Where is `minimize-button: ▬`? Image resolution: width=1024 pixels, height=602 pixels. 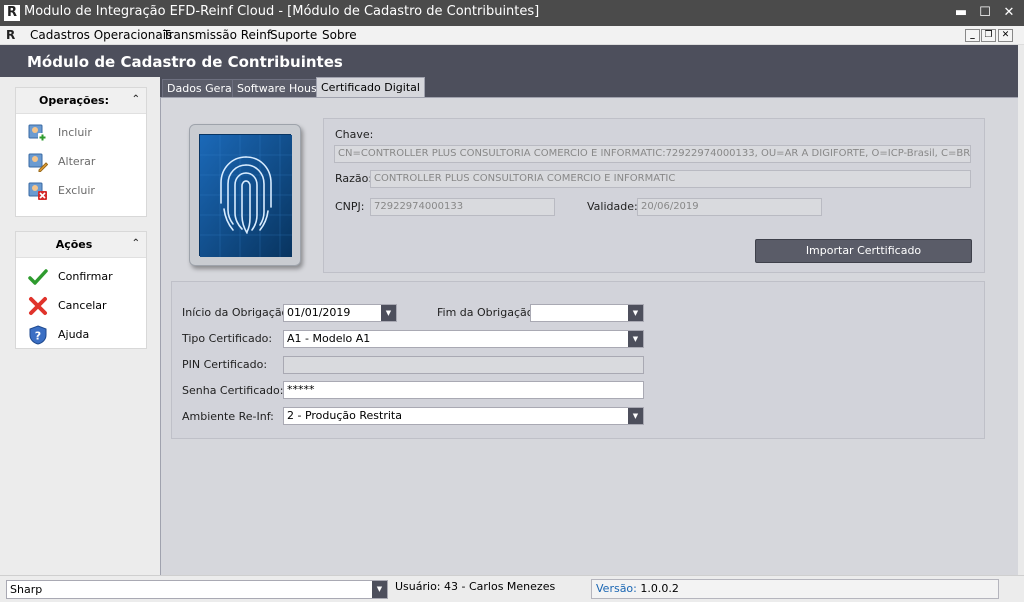
minimize-button: ▬ is located at coordinates (961, 13).